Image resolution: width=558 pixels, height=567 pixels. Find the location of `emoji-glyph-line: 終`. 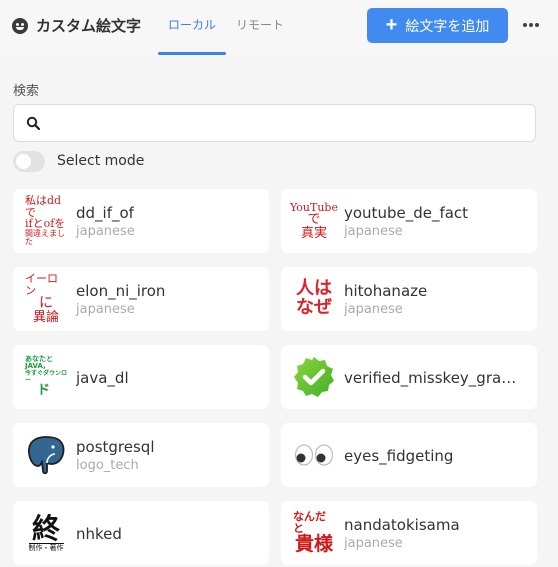

emoji-glyph-line: 終 is located at coordinates (45, 528).